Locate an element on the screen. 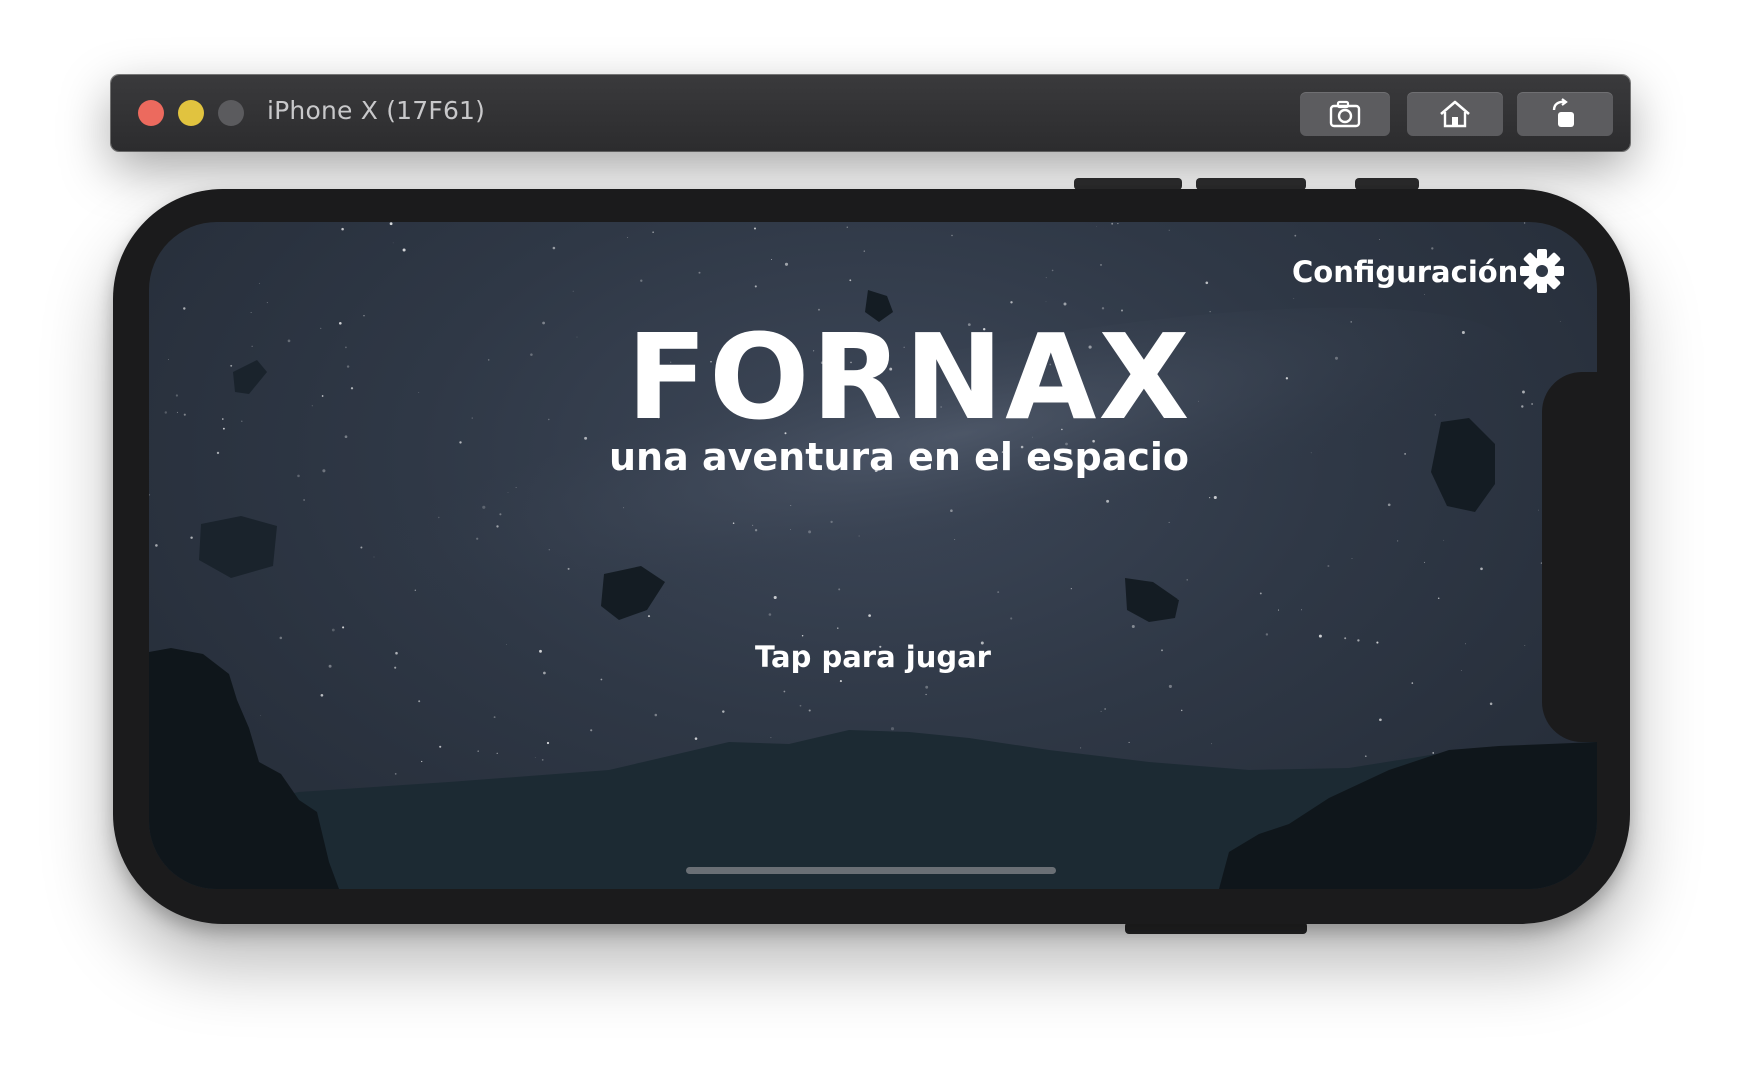 The width and height of the screenshot is (1740, 1090). window-title: iPhone X (17F61) is located at coordinates (376, 110).